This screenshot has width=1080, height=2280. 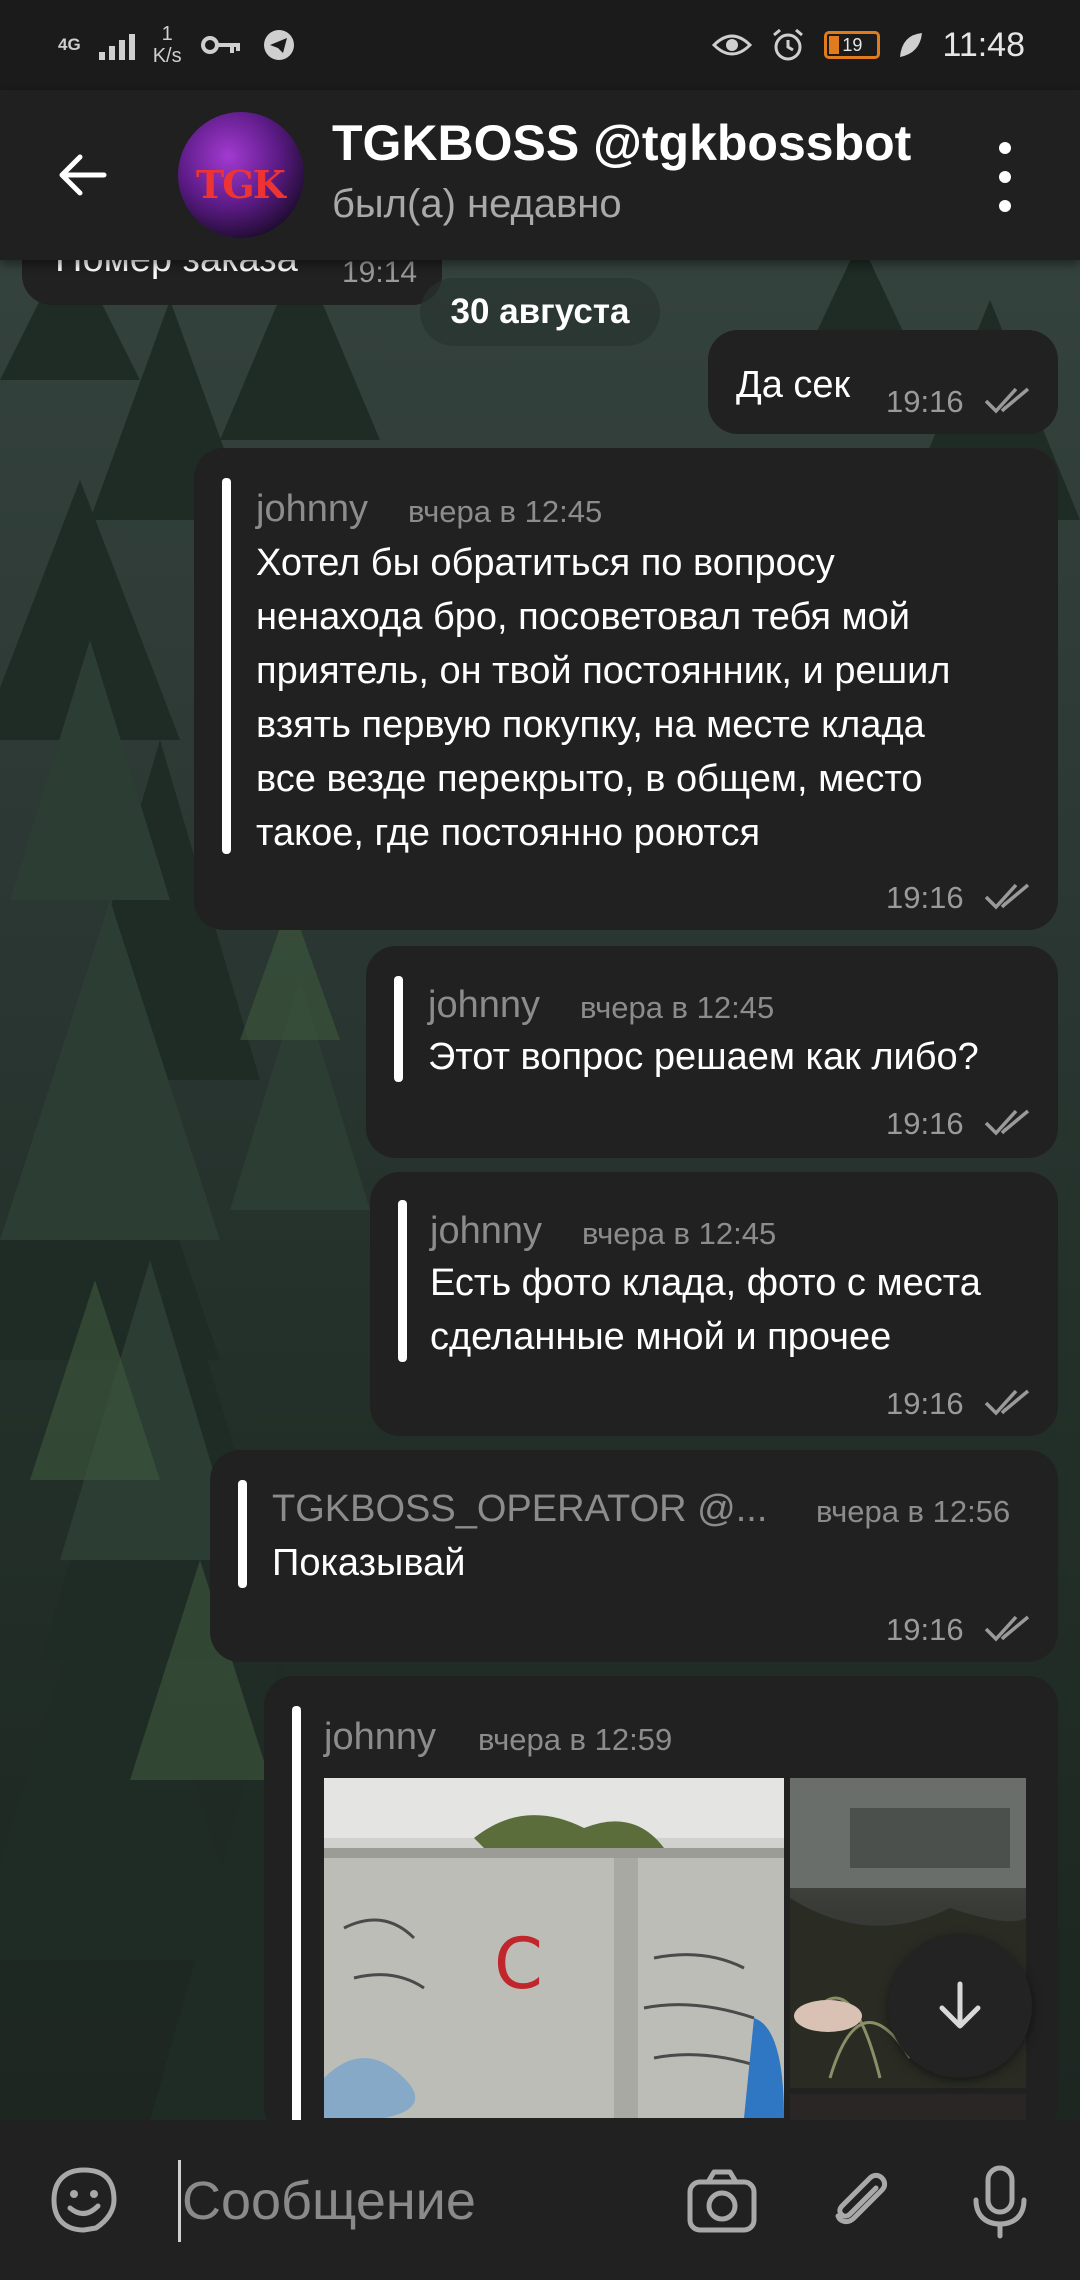 I want to click on message-input, so click(x=417, y=2201).